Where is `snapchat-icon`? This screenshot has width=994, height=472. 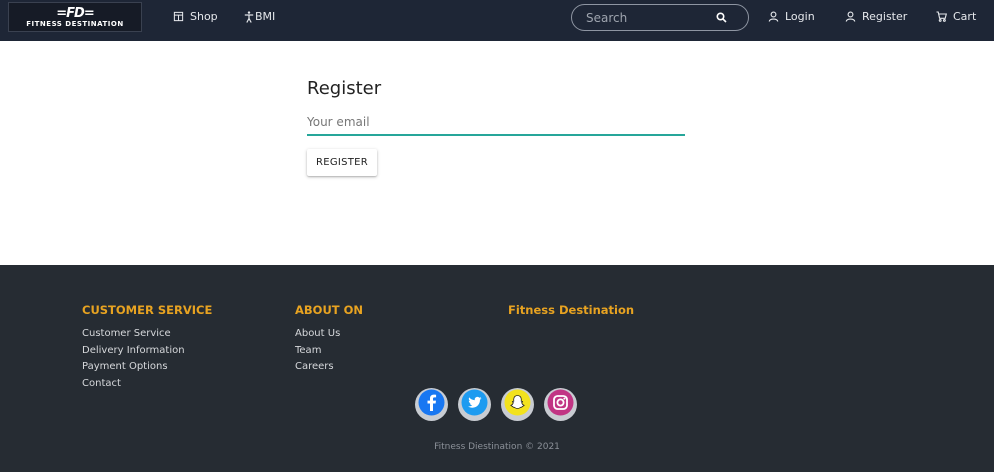
snapchat-icon is located at coordinates (517, 404).